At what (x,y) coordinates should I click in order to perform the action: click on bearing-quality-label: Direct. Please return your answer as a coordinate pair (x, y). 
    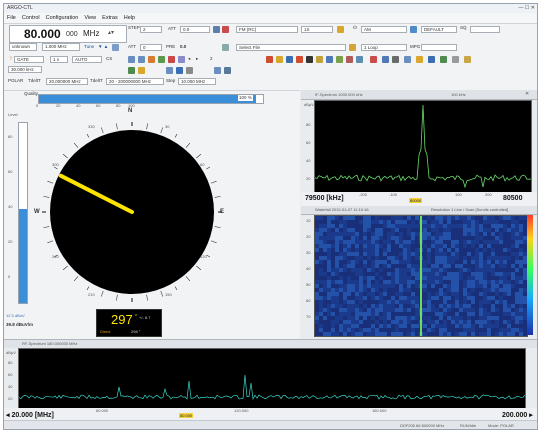
    Looking at the image, I should click on (105, 331).